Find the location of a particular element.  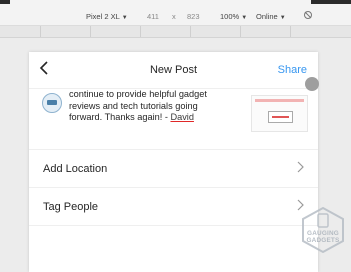

zoom-select: 100% ▼ is located at coordinates (233, 16).